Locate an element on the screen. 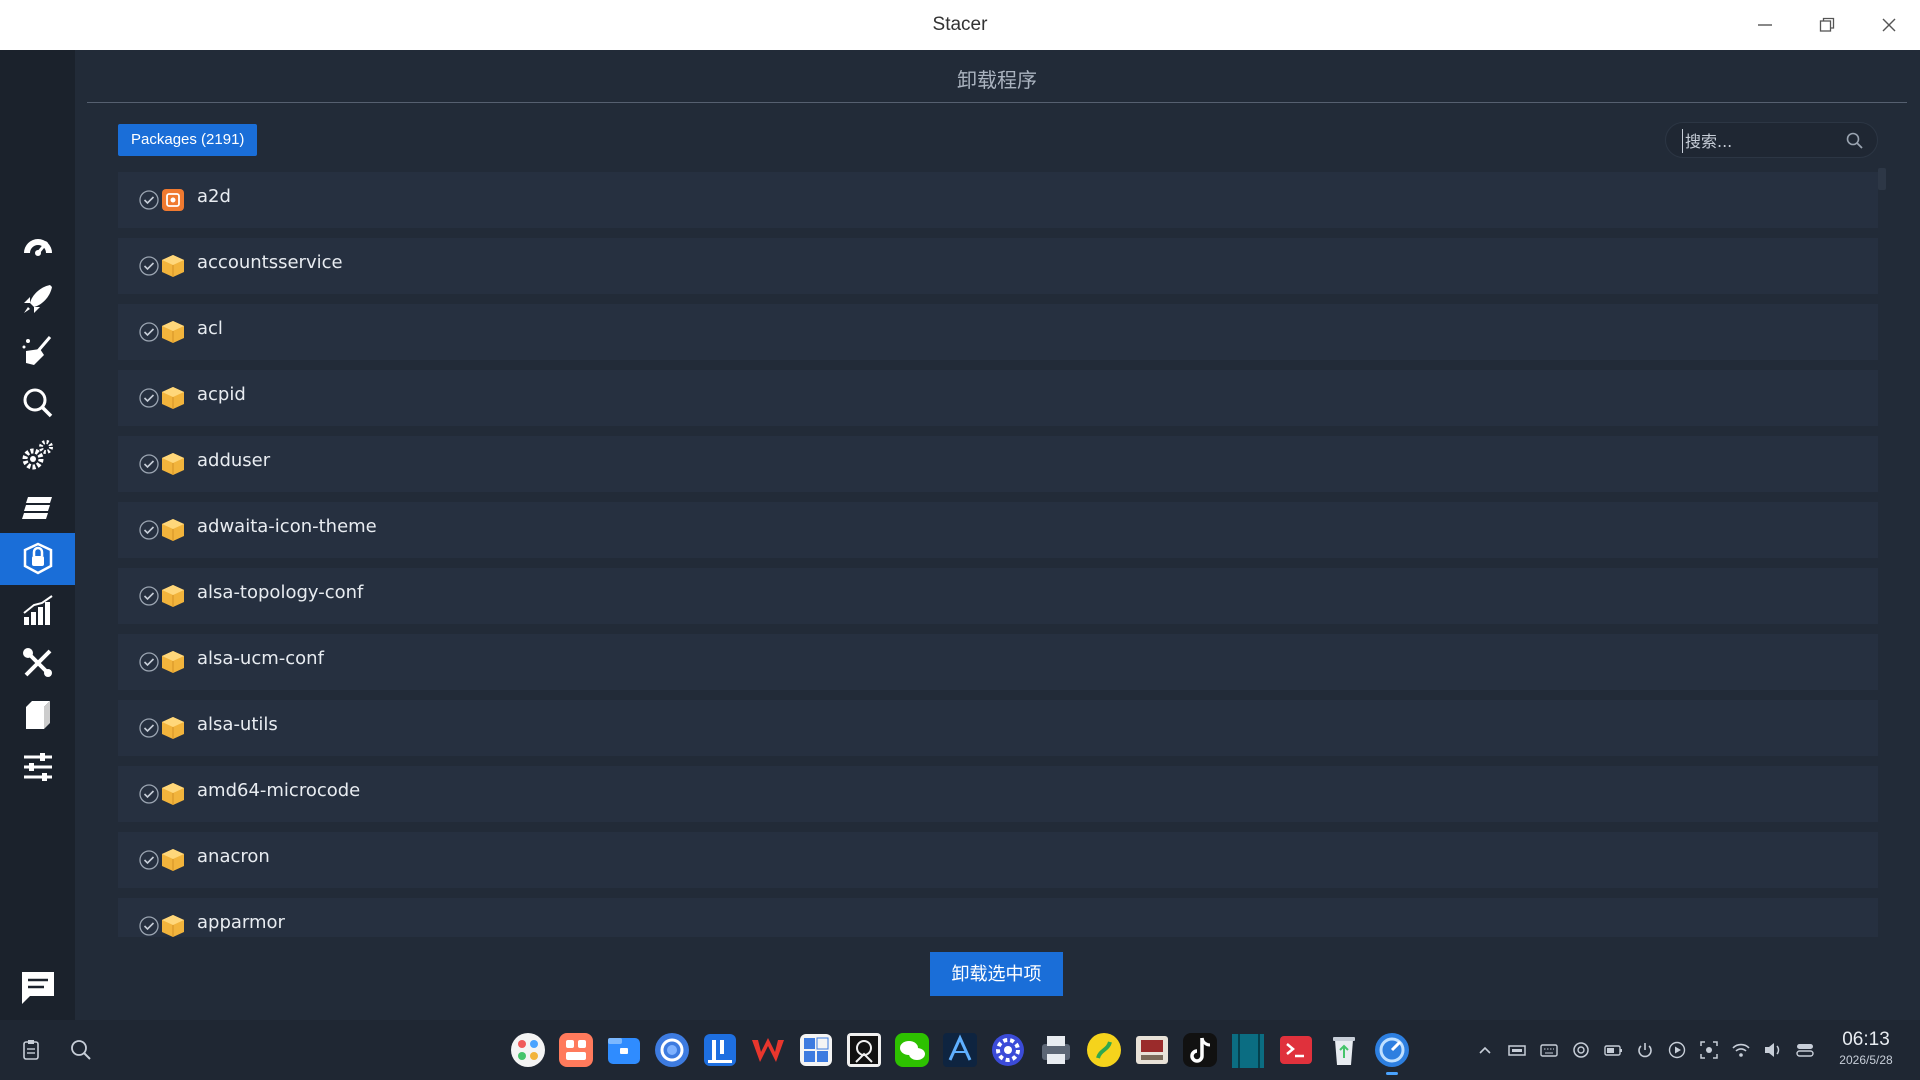 The height and width of the screenshot is (1080, 1920). stacer-icon is located at coordinates (1392, 1050).